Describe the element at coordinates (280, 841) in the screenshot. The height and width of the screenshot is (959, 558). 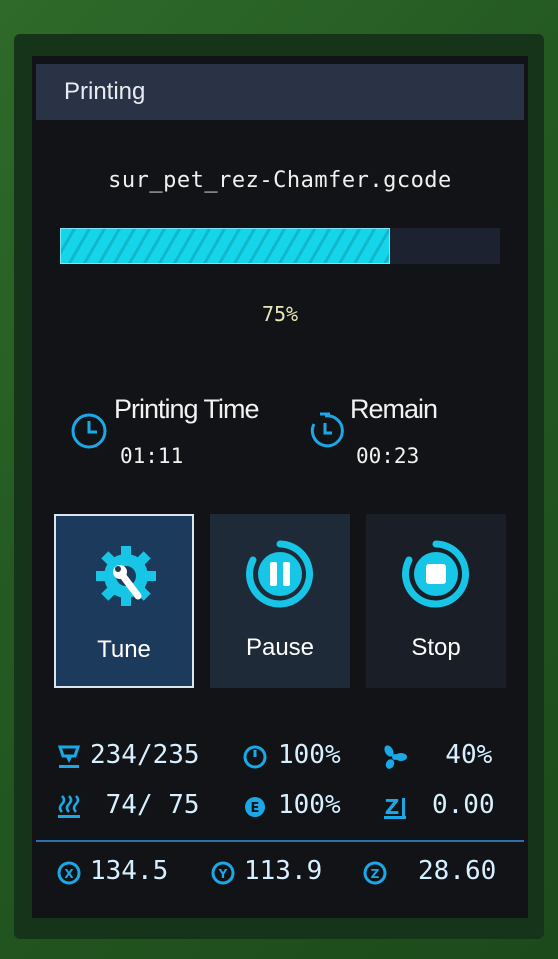
I see `divider` at that location.